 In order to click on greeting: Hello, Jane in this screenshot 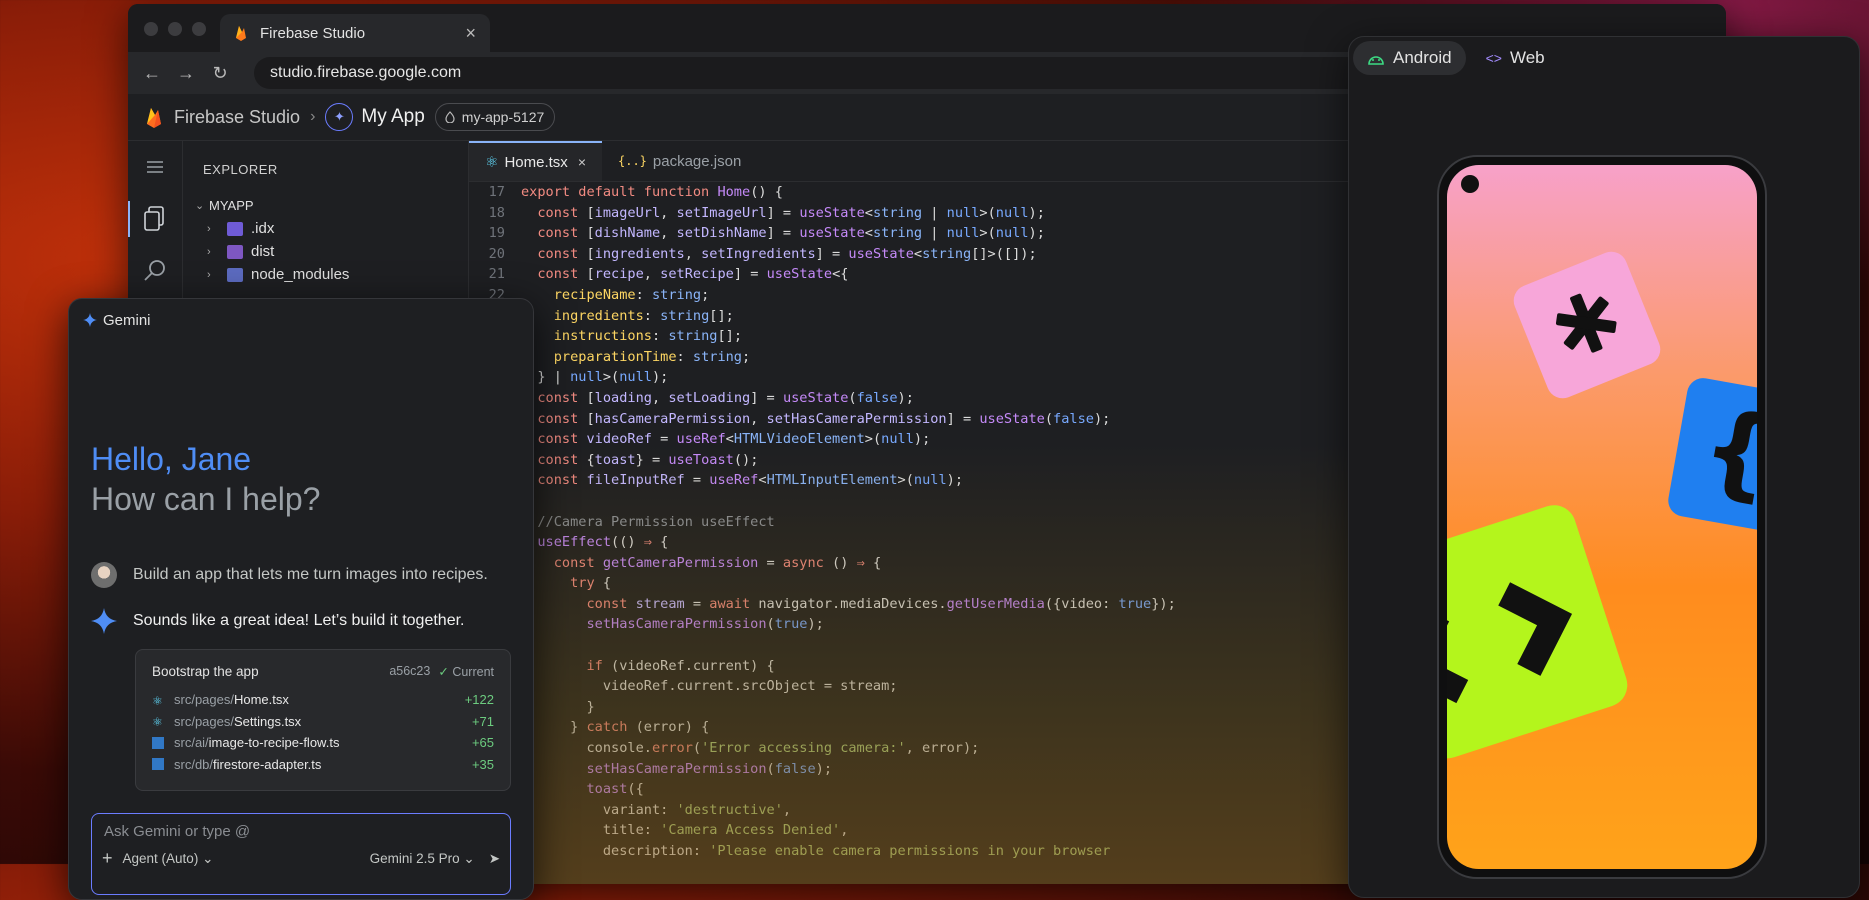, I will do `click(171, 459)`.